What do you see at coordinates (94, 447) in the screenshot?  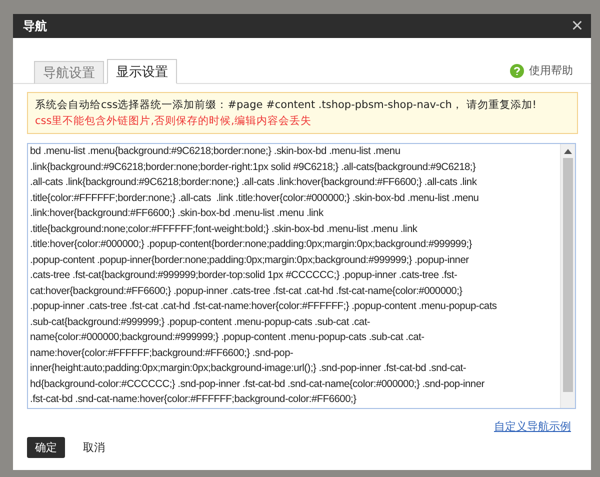 I see `cancel-button: 取消` at bounding box center [94, 447].